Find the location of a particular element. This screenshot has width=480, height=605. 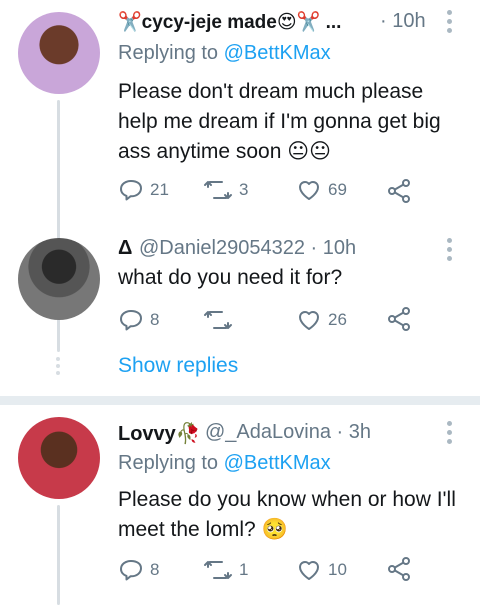

author-handle: @Daniel29054322 · 10h is located at coordinates (248, 248).